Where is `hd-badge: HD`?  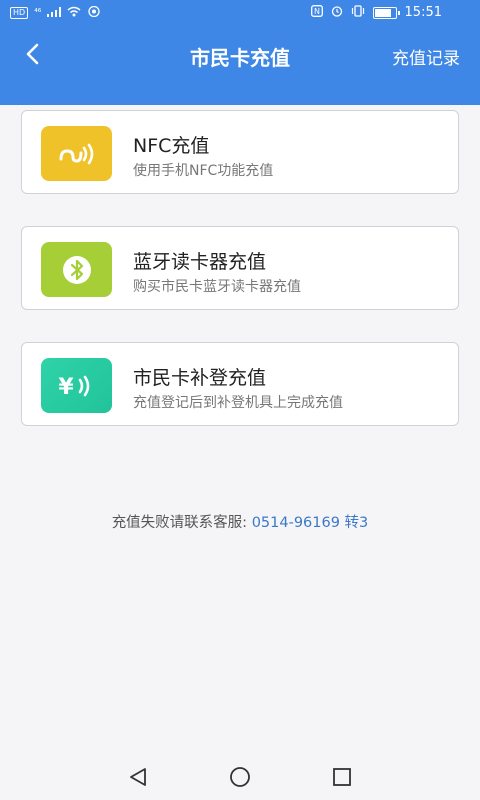
hd-badge: HD is located at coordinates (19, 13).